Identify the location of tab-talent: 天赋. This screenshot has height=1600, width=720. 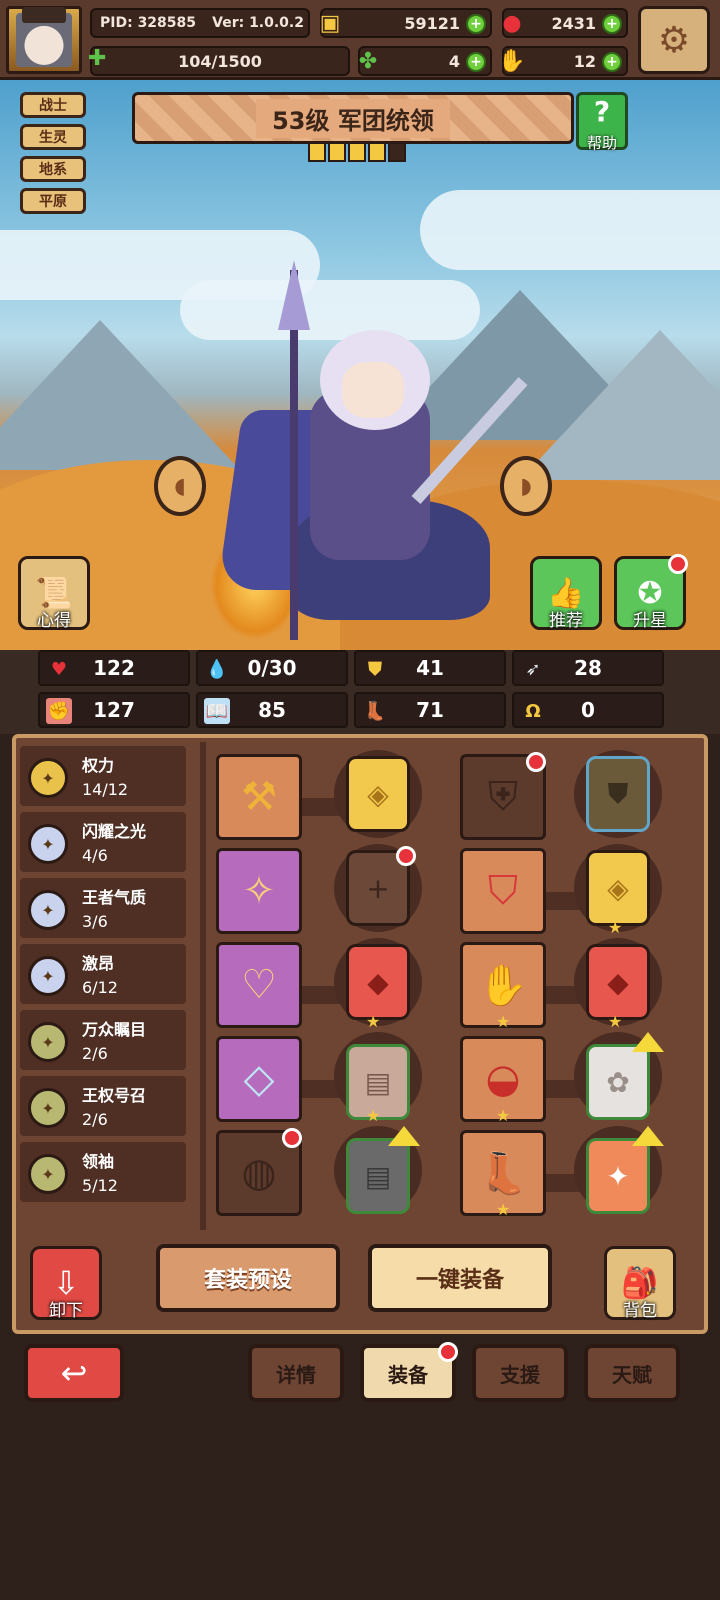
(632, 1373).